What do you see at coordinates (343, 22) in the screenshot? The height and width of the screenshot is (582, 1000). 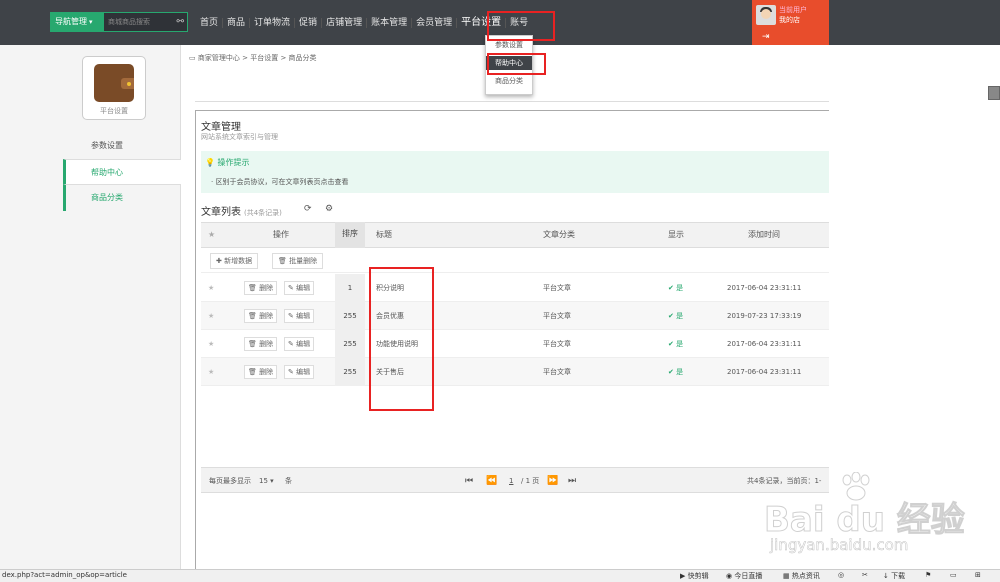 I see `menu-store: 店铺管理` at bounding box center [343, 22].